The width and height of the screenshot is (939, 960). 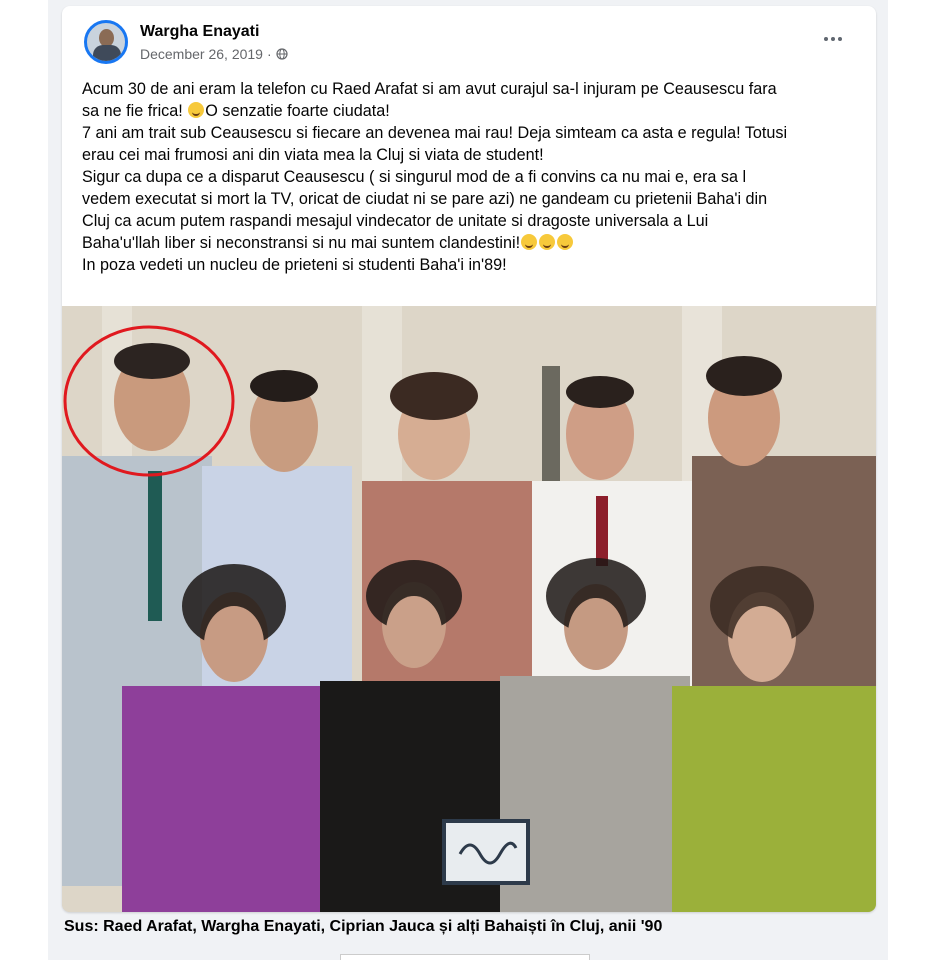 I want to click on post-date-link: December 26, 2019, so click(x=201, y=54).